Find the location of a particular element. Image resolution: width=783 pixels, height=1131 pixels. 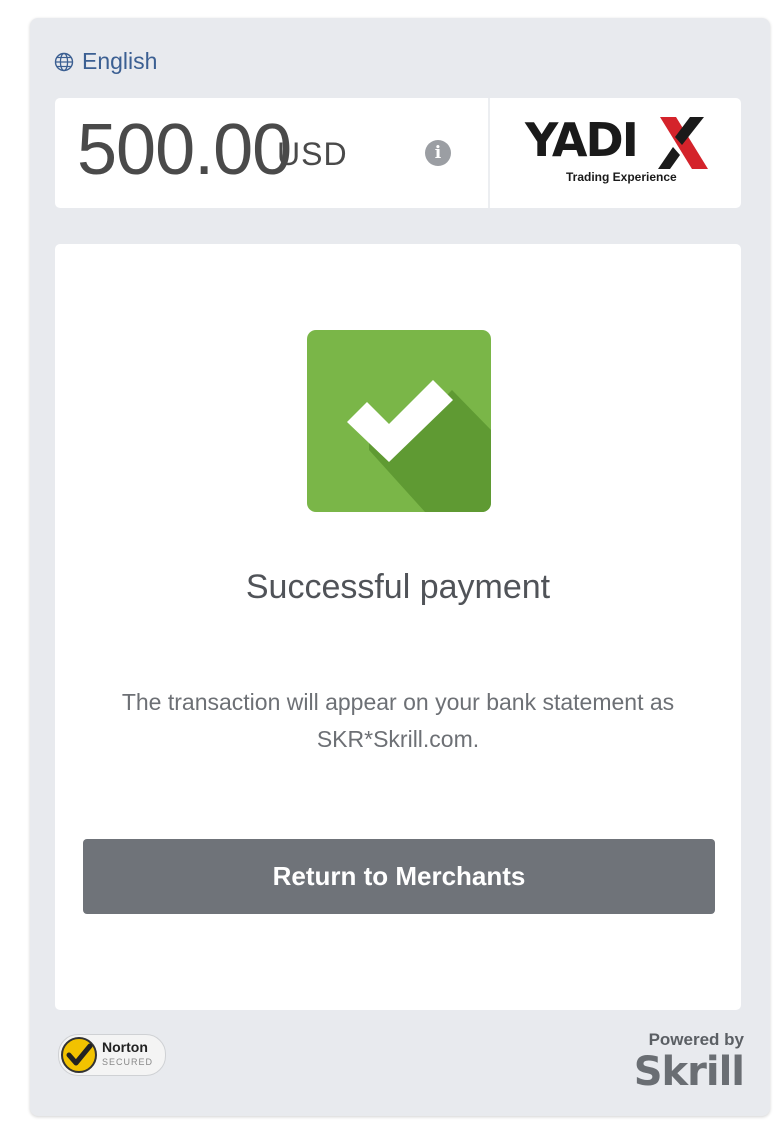

merchant-logo: YADI Trading Experience is located at coordinates (615, 153).